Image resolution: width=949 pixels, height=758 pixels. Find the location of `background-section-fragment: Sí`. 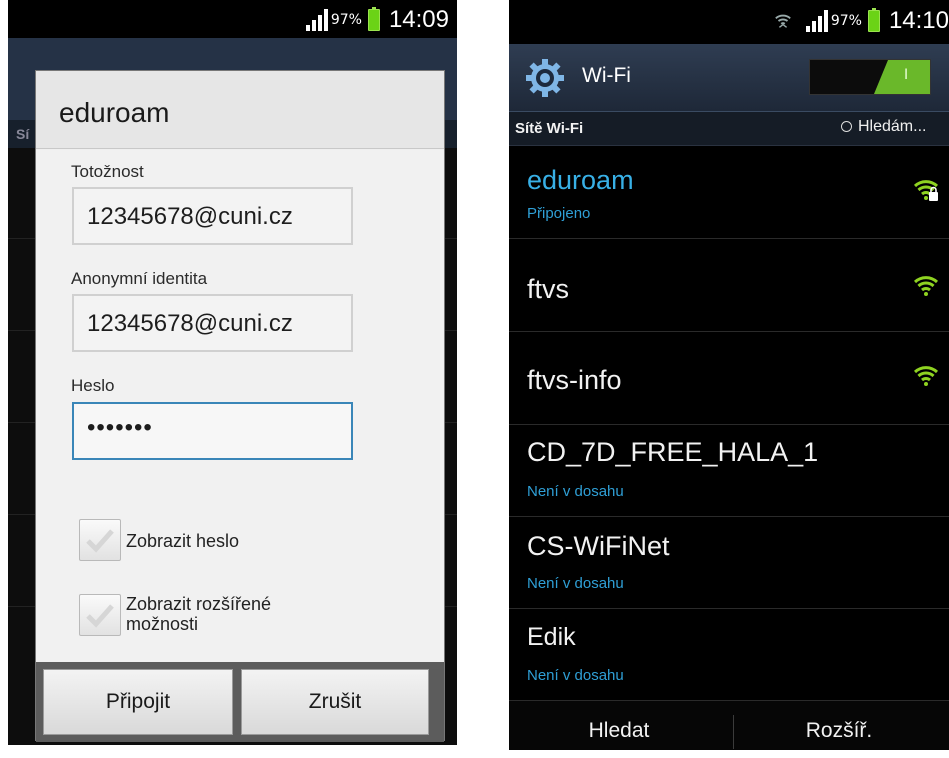

background-section-fragment: Sí is located at coordinates (23, 134).